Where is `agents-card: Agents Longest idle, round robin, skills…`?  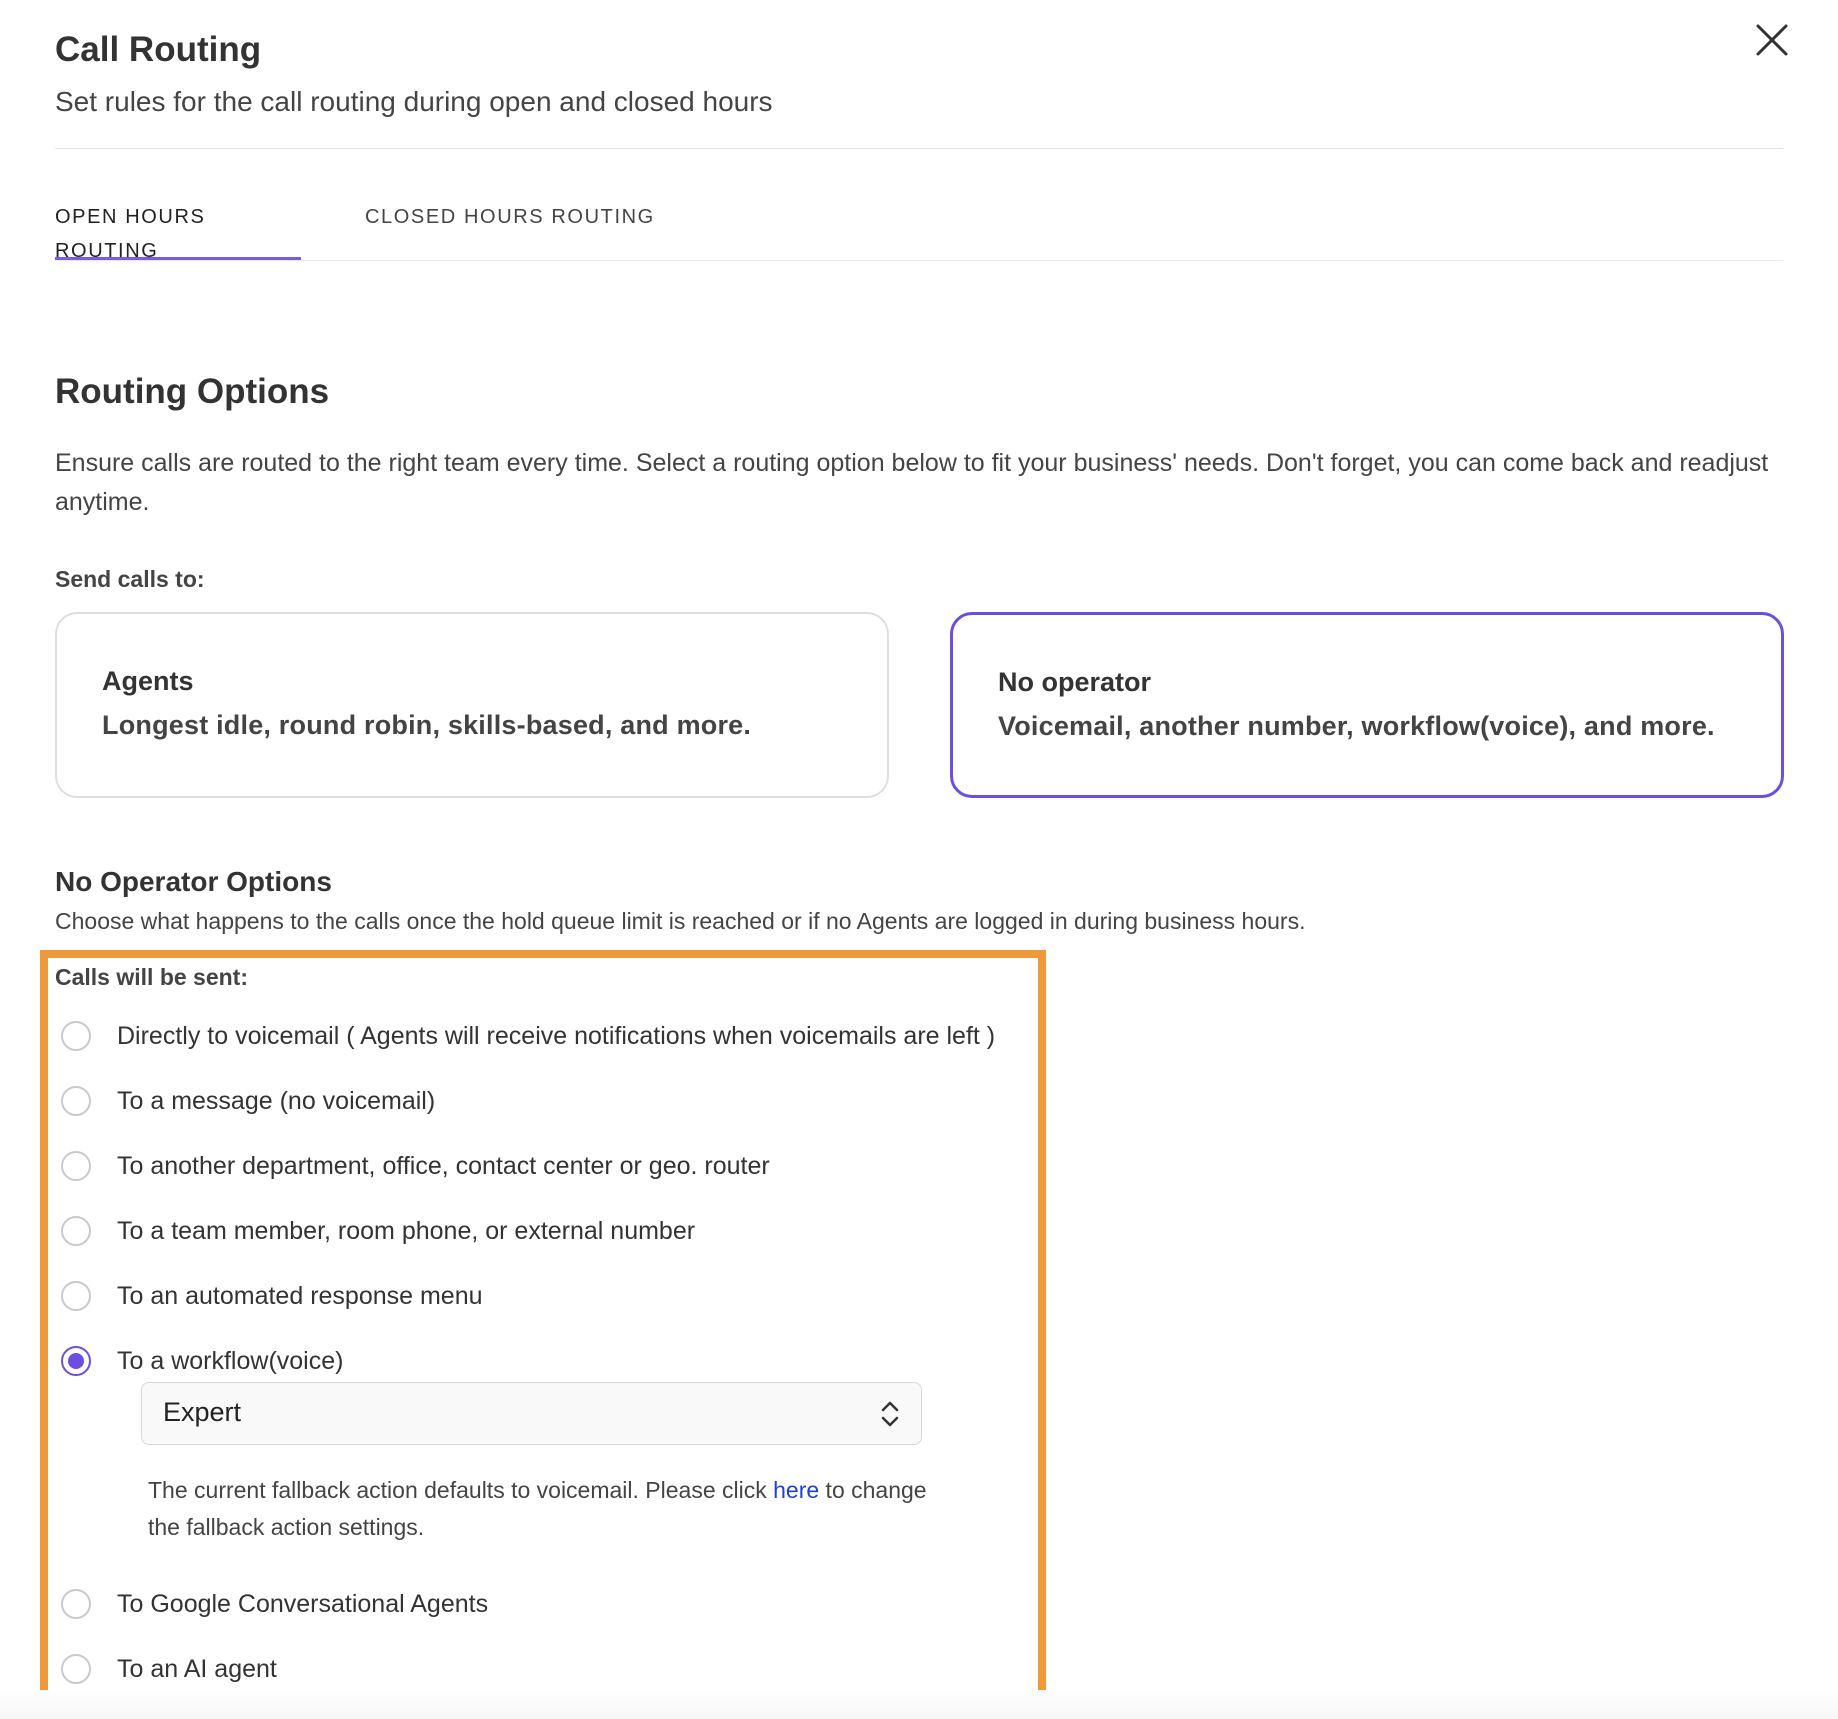
agents-card: Agents Longest idle, round robin, skills… is located at coordinates (472, 705).